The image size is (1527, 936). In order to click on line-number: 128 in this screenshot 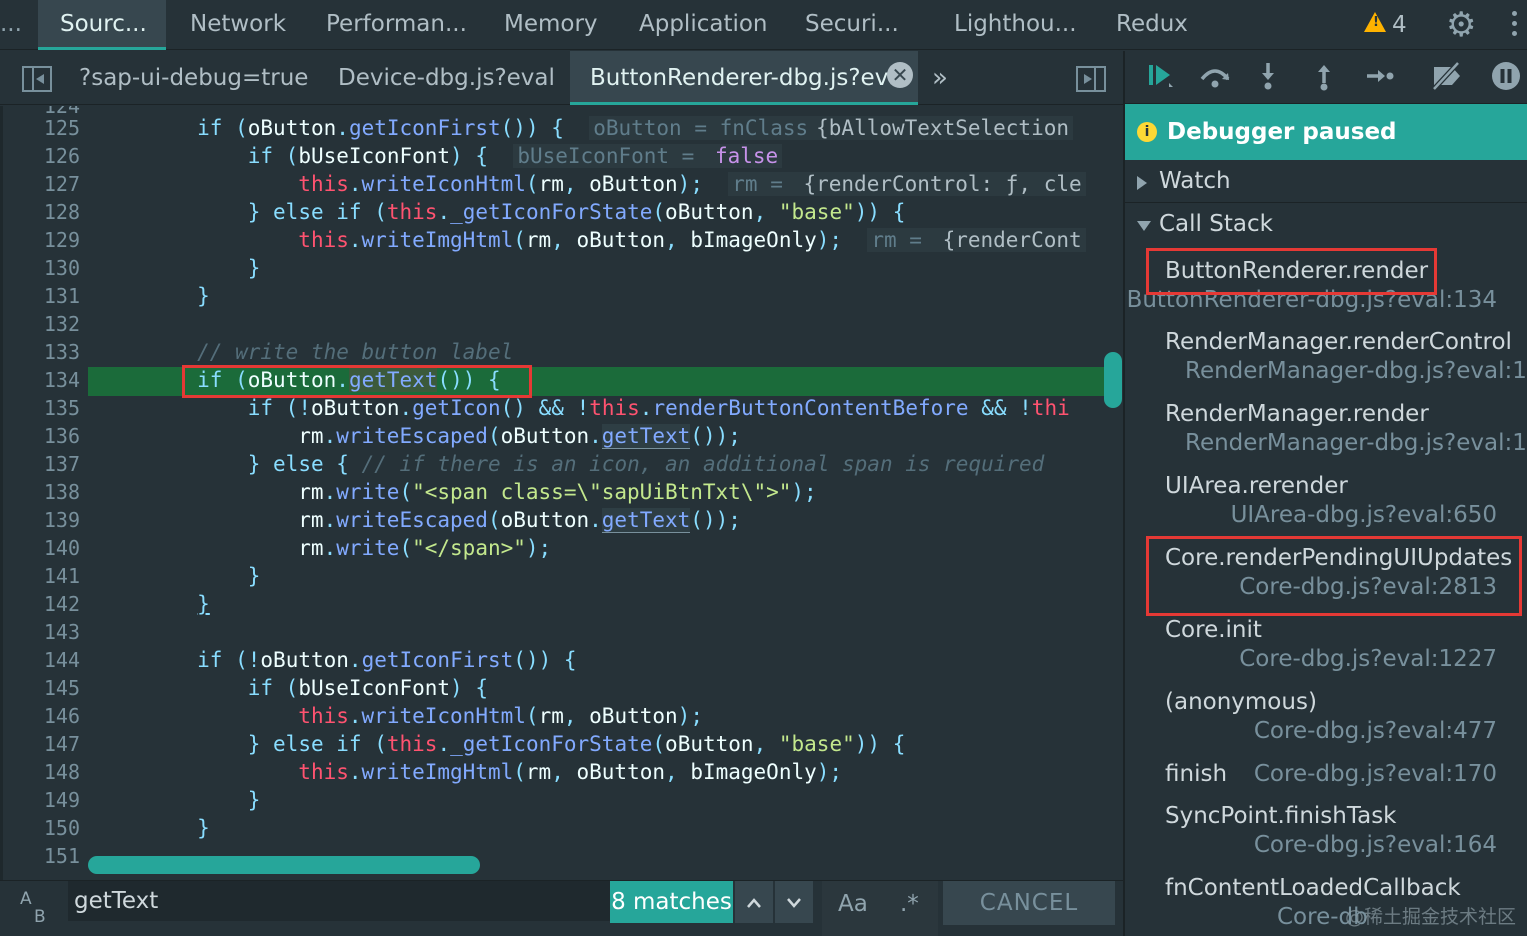, I will do `click(40, 212)`.